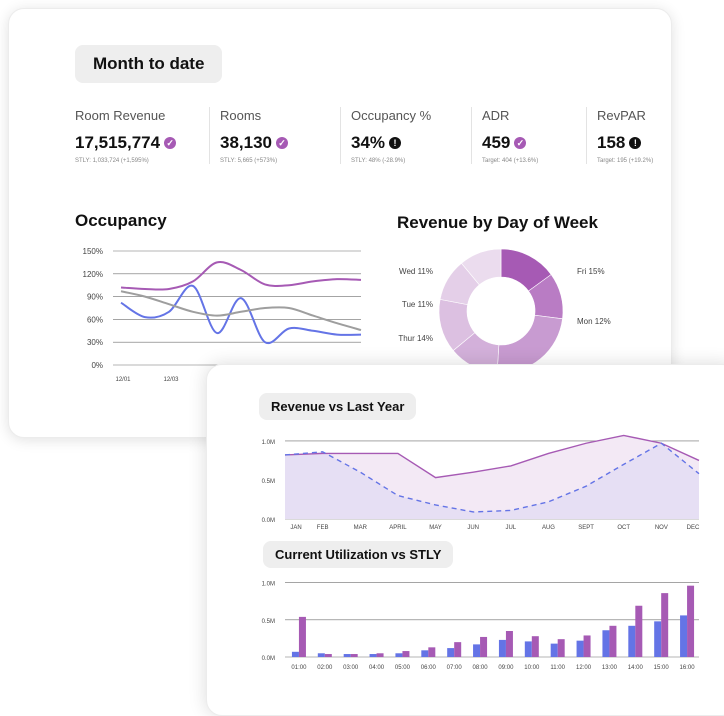 The width and height of the screenshot is (724, 716). What do you see at coordinates (268, 659) in the screenshot?
I see `y-tick-label: 0.0M` at bounding box center [268, 659].